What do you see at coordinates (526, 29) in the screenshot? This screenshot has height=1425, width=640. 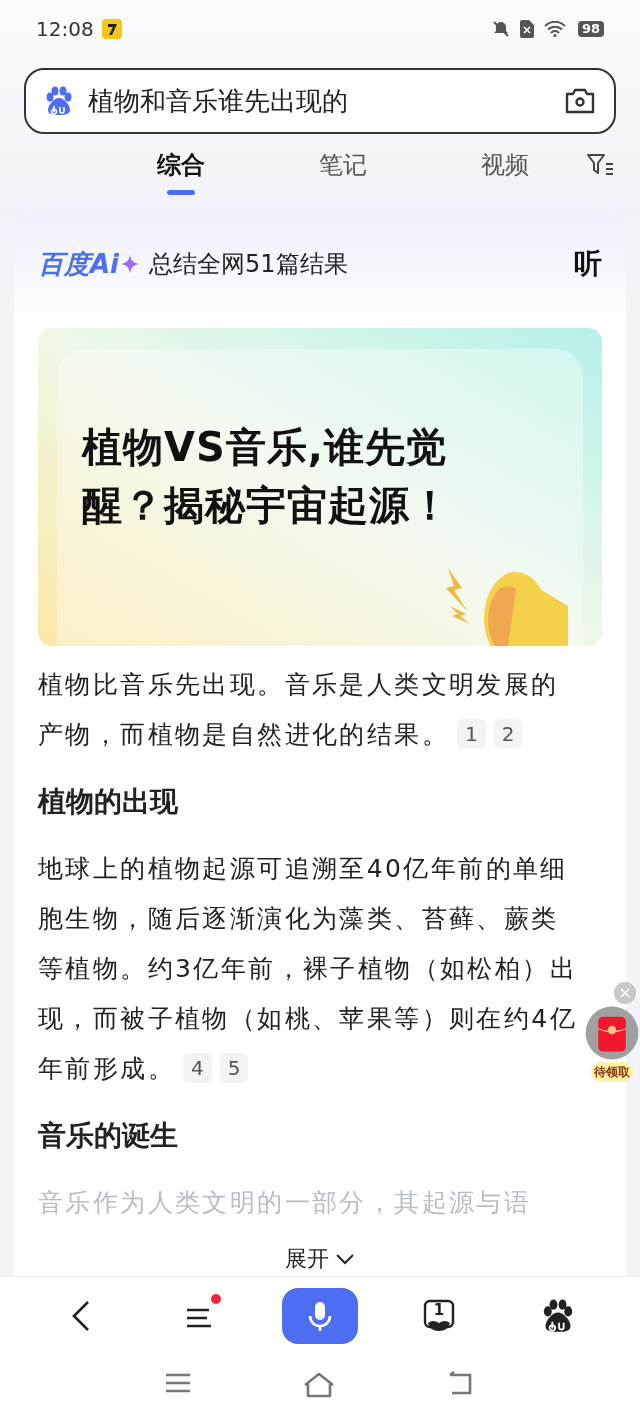 I see `sim-card-icon` at bounding box center [526, 29].